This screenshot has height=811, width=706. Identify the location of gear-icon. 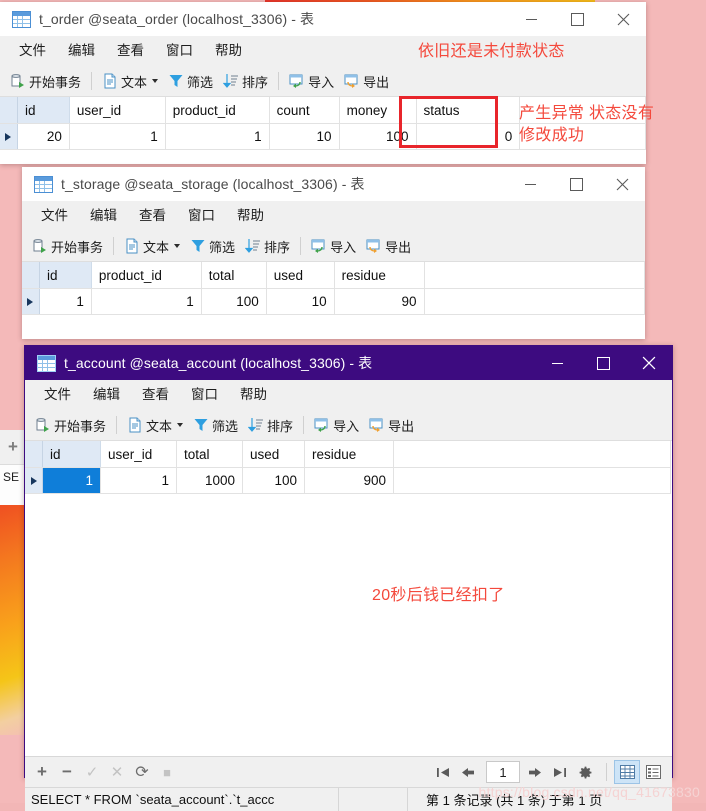
(585, 772).